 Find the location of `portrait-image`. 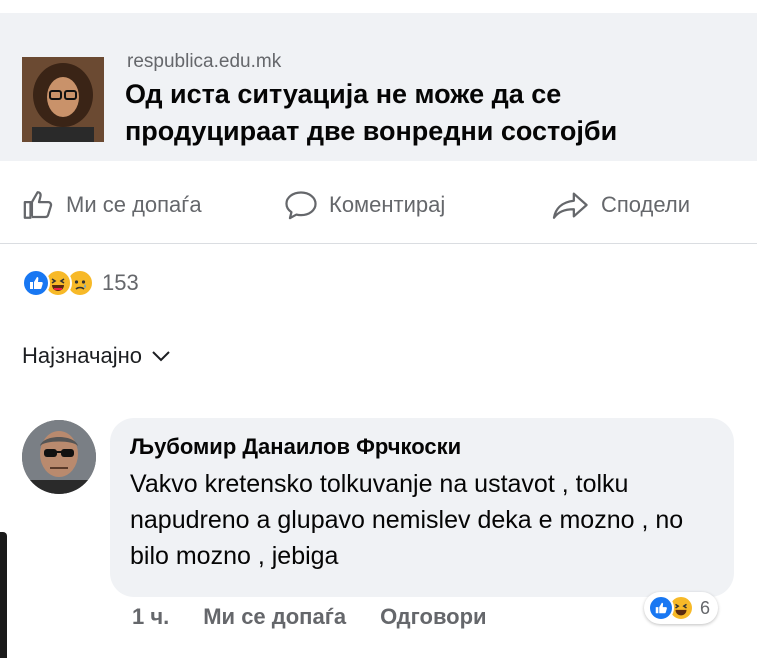

portrait-image is located at coordinates (63, 99).